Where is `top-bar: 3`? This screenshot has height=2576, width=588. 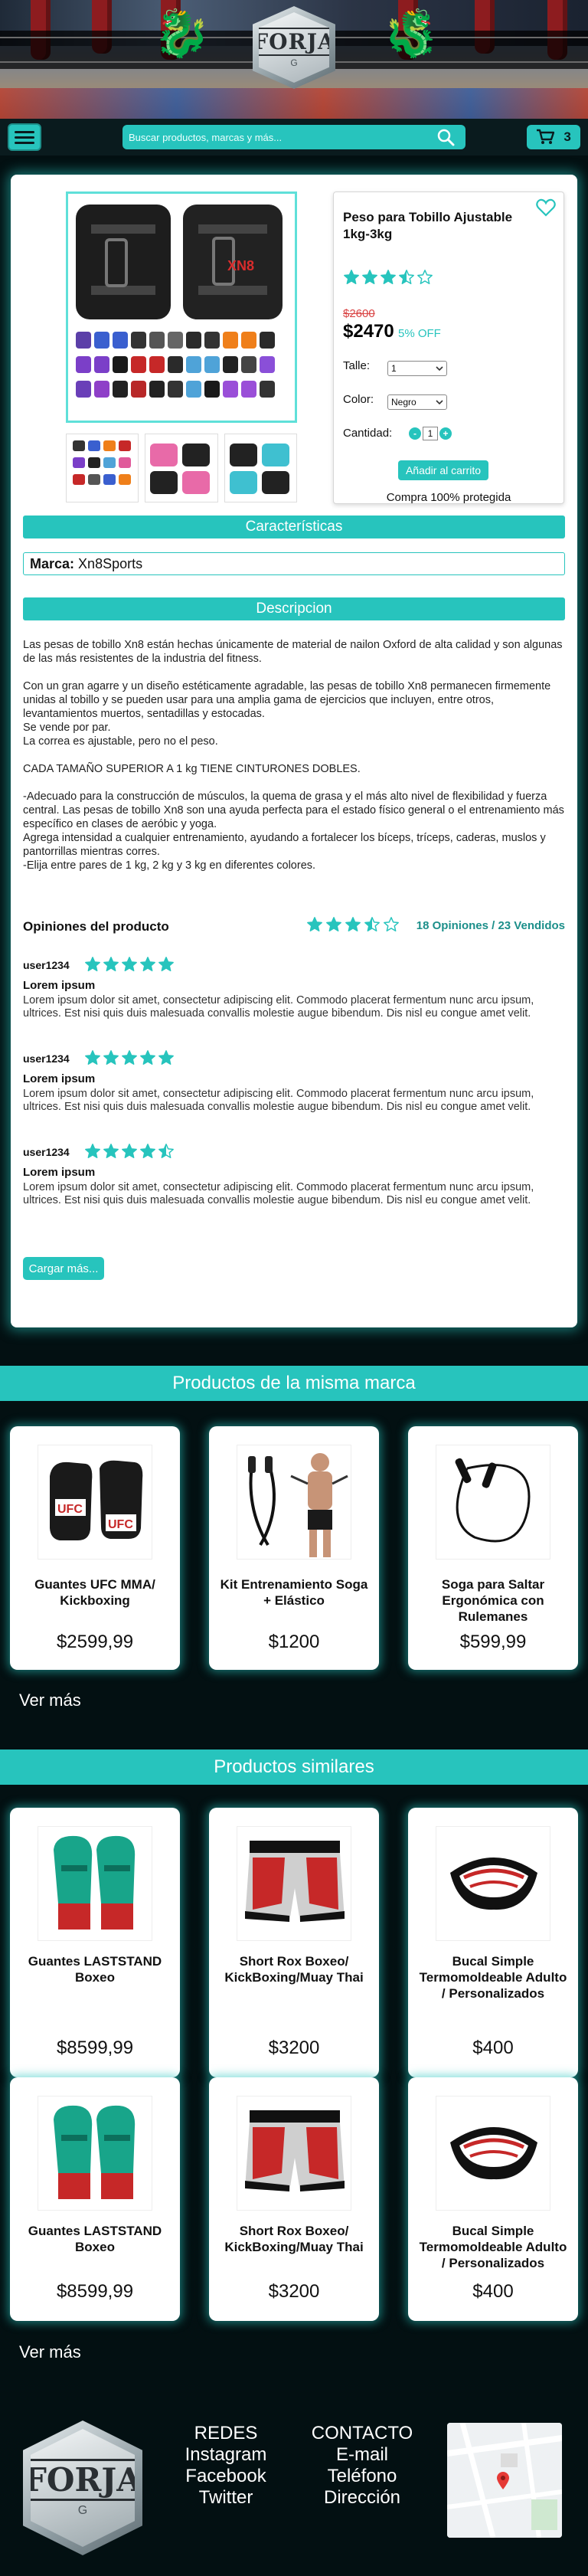
top-bar: 3 is located at coordinates (294, 137).